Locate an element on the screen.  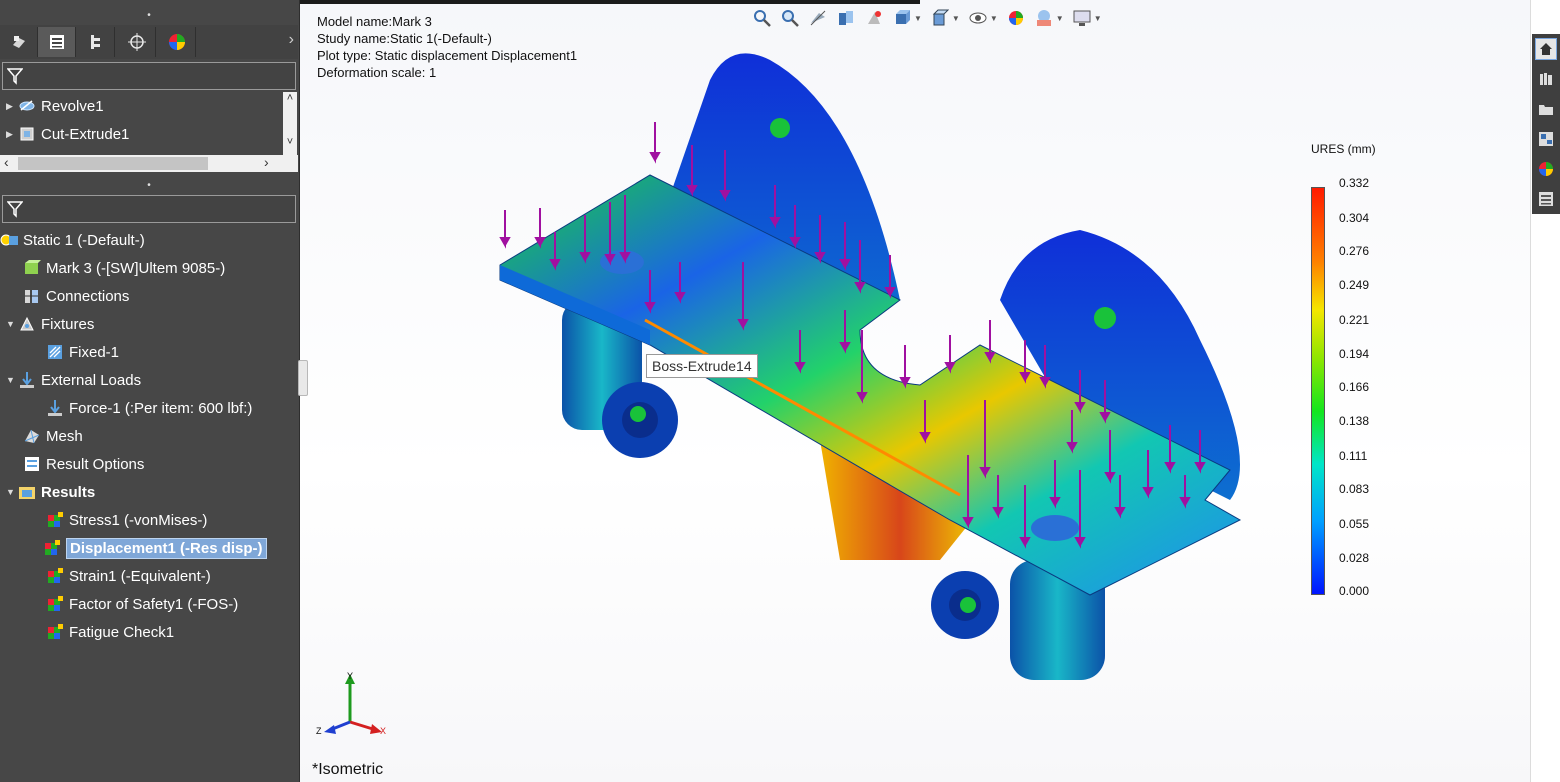
task-pane-view-palette is located at coordinates (1546, 139).